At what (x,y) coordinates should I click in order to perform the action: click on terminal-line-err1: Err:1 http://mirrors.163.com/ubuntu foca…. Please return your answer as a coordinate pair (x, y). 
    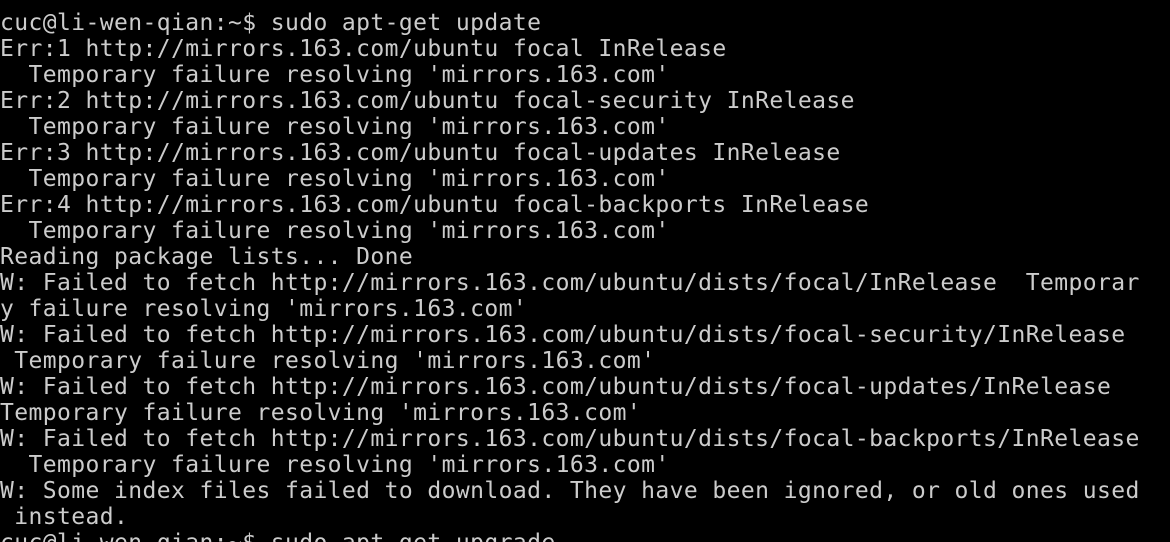
    Looking at the image, I should click on (363, 49).